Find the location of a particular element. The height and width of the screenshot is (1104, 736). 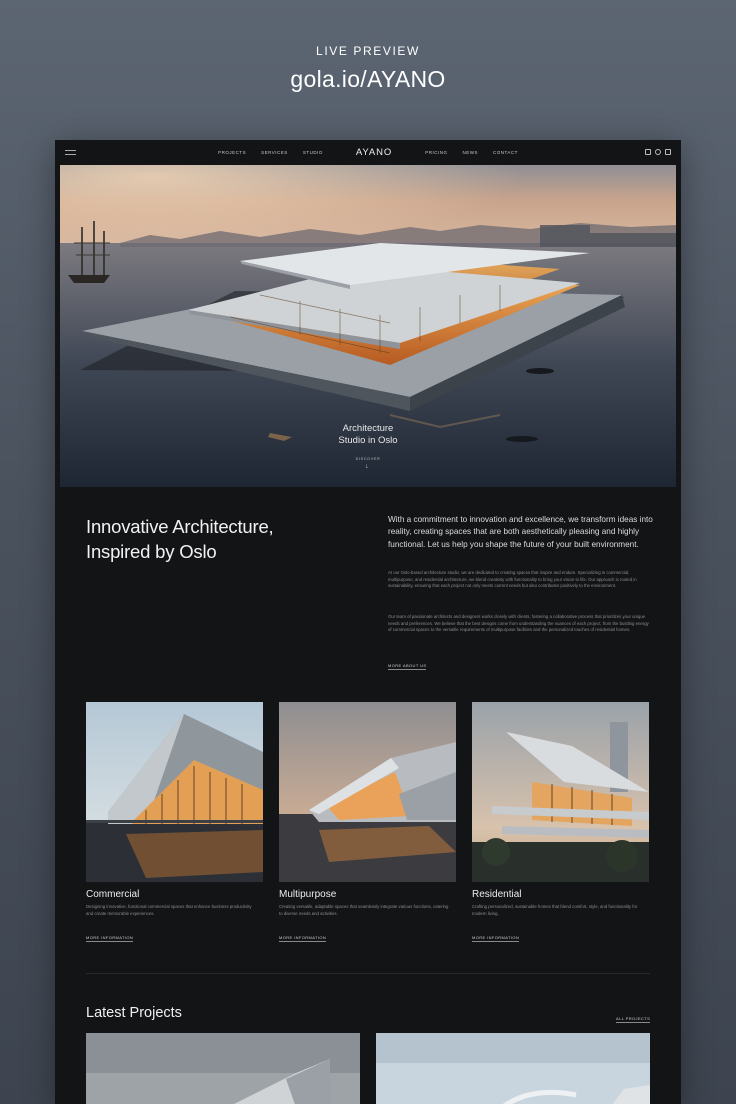

residential-building-render is located at coordinates (560, 792).